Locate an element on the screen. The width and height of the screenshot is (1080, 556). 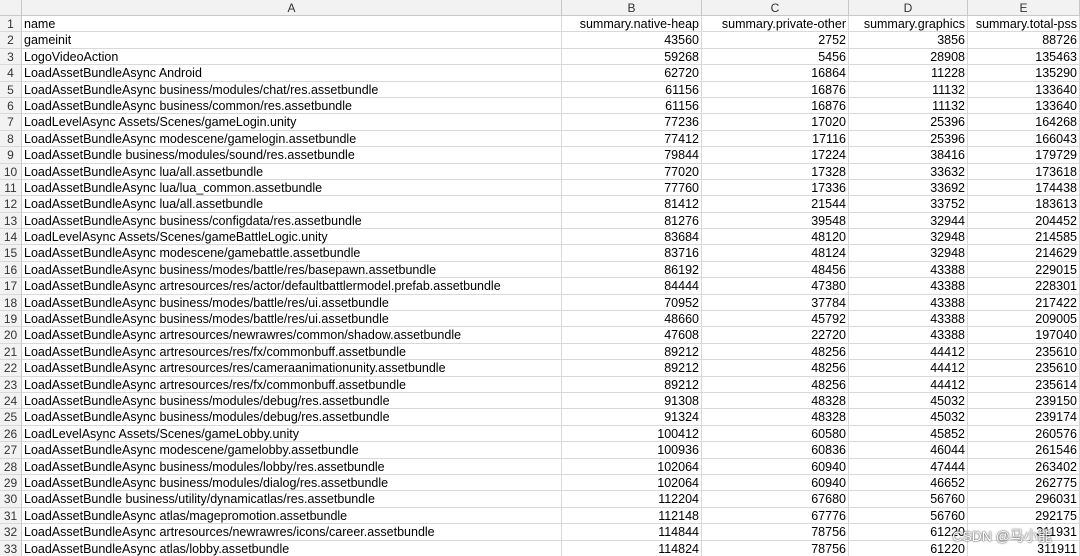
cell-d: summary.graphics is located at coordinates (908, 24).